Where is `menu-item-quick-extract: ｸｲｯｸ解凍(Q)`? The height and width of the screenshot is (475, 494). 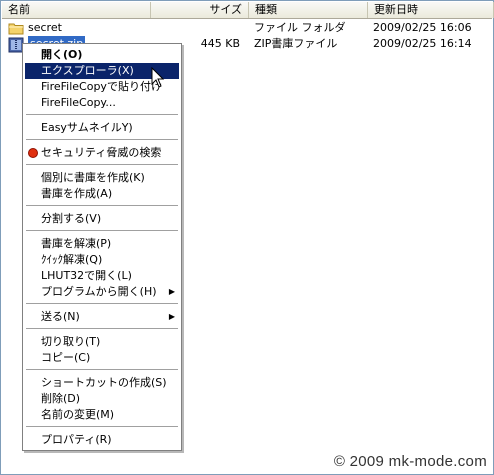
menu-item-quick-extract: ｸｲｯｸ解凍(Q) is located at coordinates (102, 260).